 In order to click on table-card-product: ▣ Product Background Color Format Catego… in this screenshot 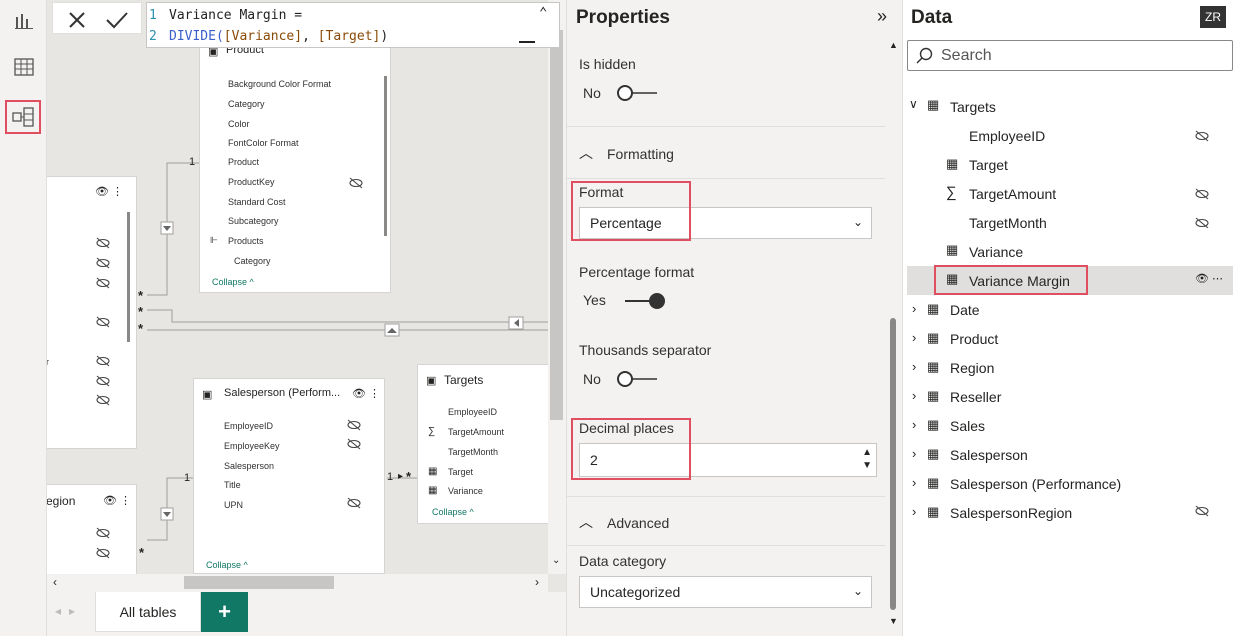, I will do `click(295, 166)`.